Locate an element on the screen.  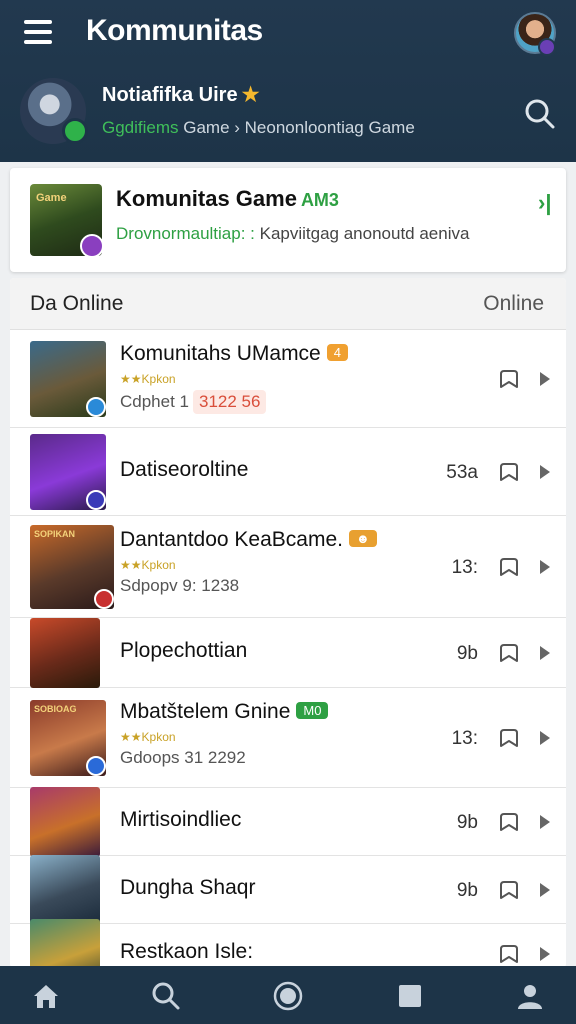
list-header-title: Da Online is located at coordinates (77, 303).